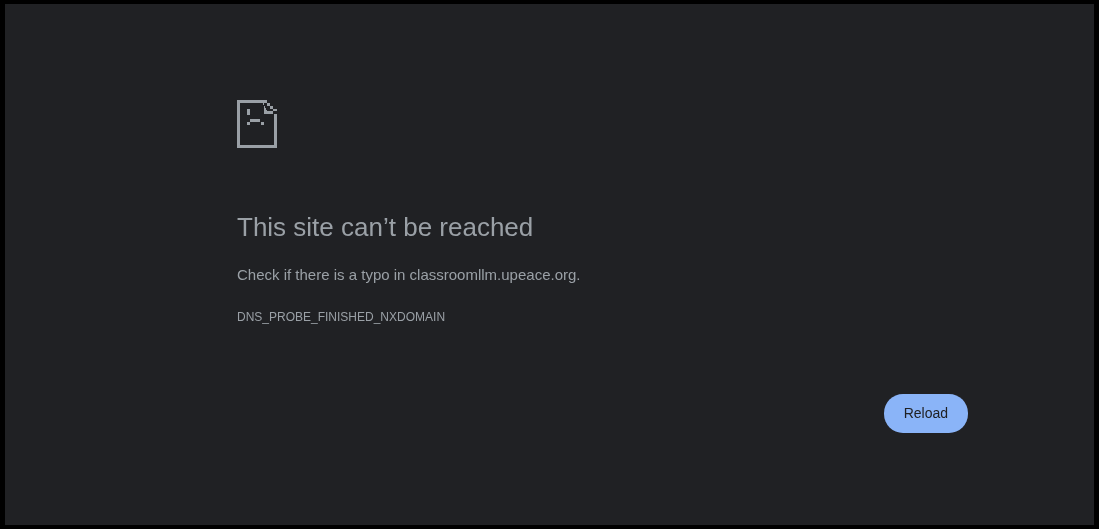 The image size is (1099, 529). Describe the element at coordinates (409, 275) in the screenshot. I see `error-message: Check if there is a typo in classroomllm.upeace.org.` at that location.